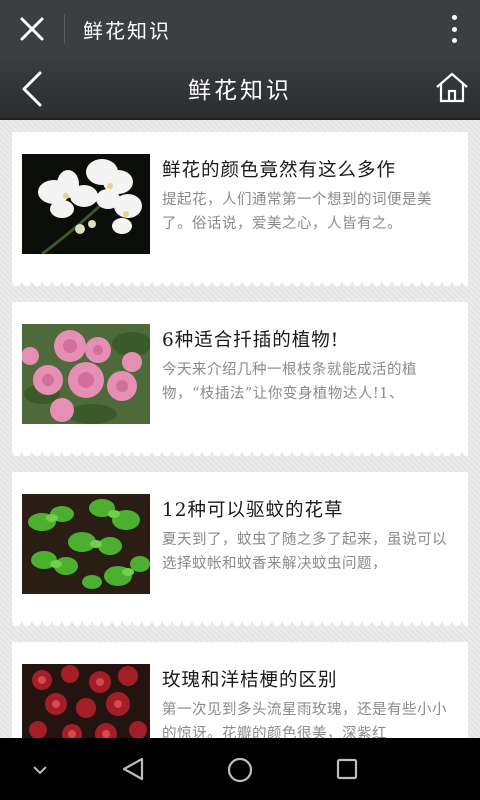 The width and height of the screenshot is (480, 800). What do you see at coordinates (253, 510) in the screenshot?
I see `article-title: 12种可以驱蚊的花草` at bounding box center [253, 510].